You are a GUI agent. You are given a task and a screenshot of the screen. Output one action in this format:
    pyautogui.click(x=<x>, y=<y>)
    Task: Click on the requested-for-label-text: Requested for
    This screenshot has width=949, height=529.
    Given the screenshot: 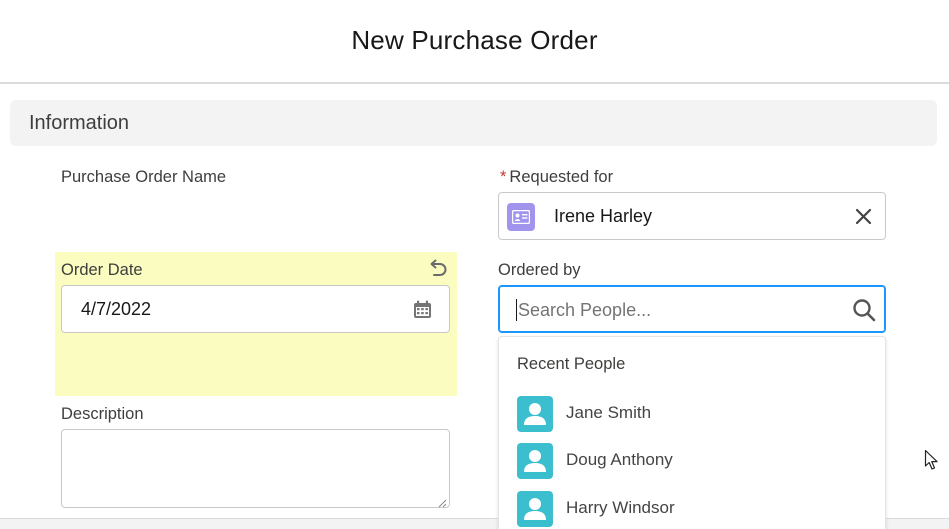 What is the action you would take?
    pyautogui.click(x=561, y=177)
    